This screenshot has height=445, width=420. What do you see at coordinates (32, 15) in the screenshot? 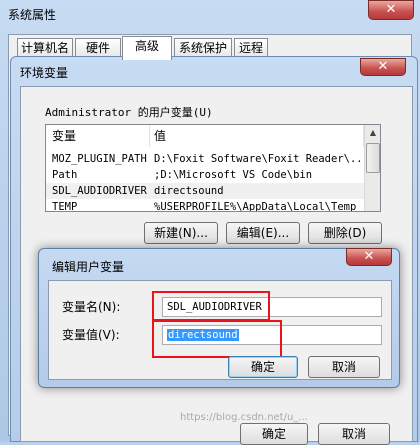
I see `window-title: 系统属性` at bounding box center [32, 15].